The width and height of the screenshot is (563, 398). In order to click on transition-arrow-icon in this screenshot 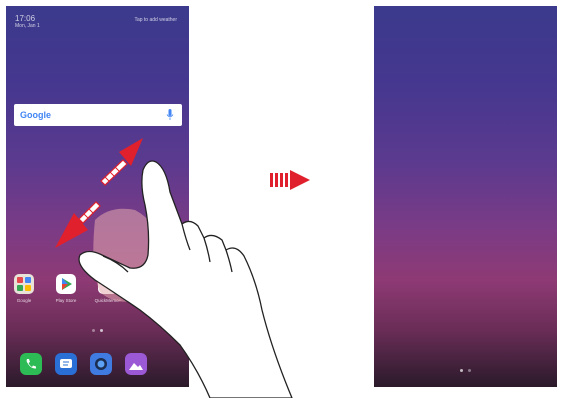, I will do `click(290, 180)`.